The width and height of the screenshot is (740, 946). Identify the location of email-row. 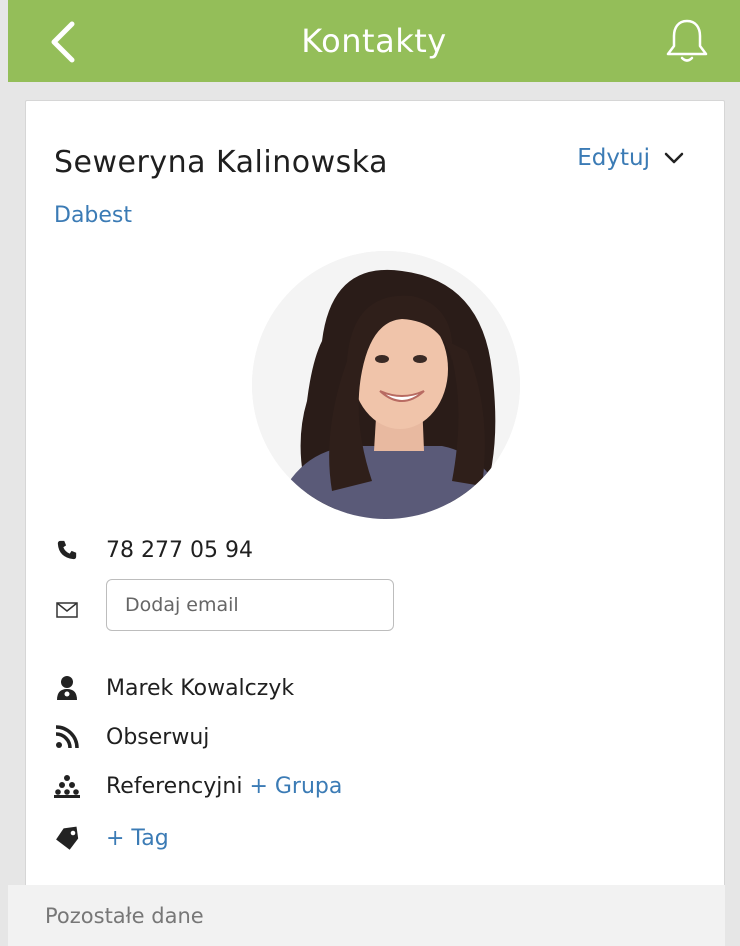
(67, 610).